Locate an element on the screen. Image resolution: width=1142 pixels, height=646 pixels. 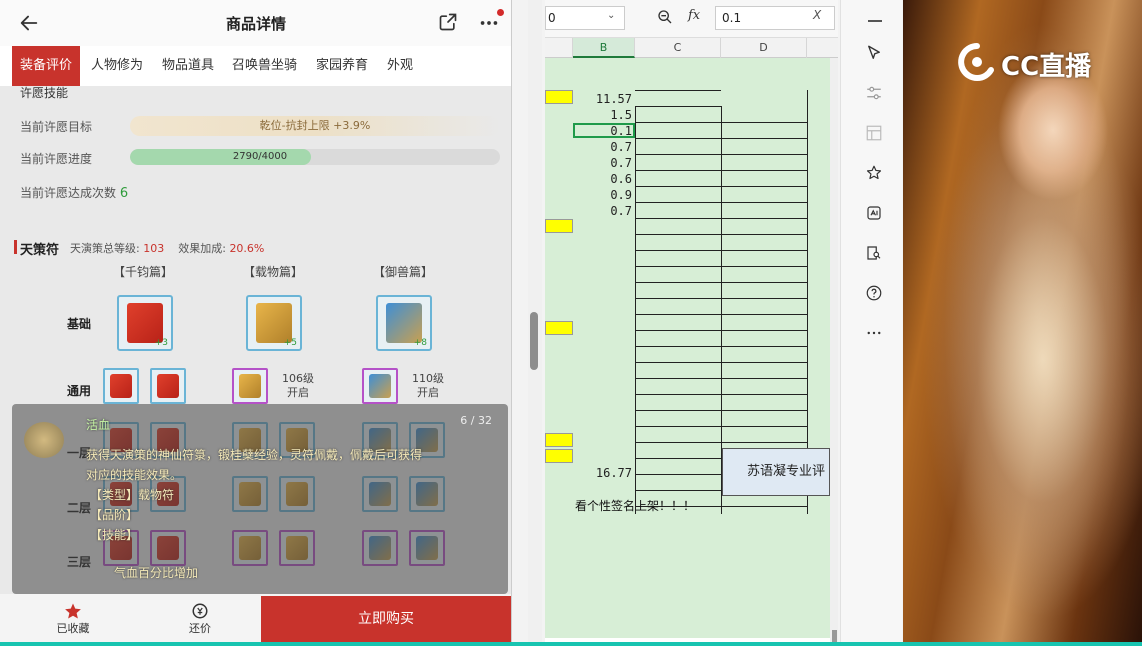
tab-appearance: 外观 is located at coordinates (400, 66).